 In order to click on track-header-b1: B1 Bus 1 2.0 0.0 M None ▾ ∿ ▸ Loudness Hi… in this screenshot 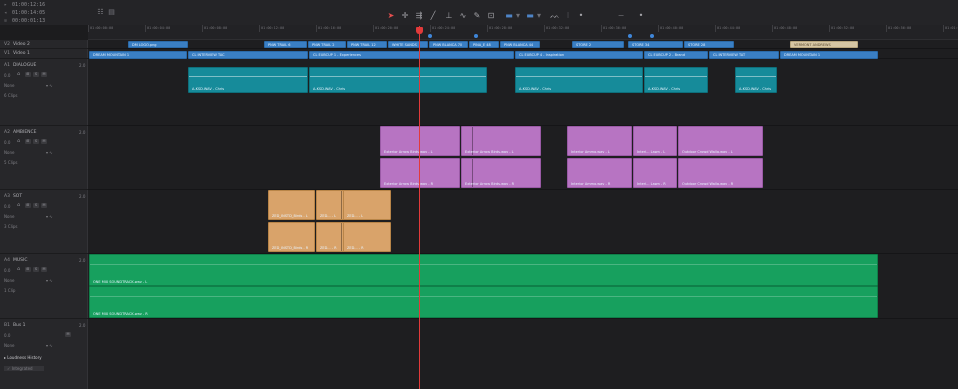, I will do `click(44, 354)`.